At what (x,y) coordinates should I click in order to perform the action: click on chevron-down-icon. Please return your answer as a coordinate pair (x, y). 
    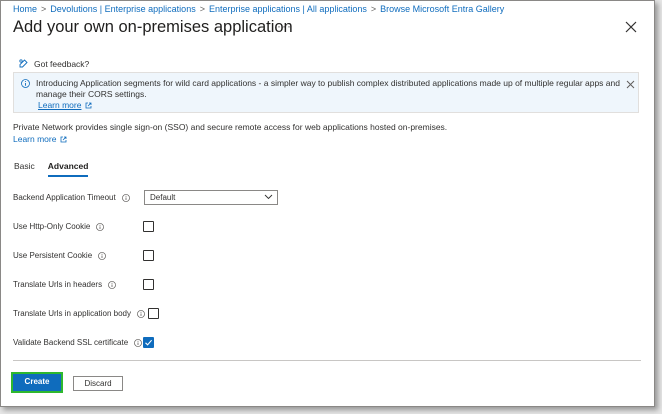
    Looking at the image, I should click on (268, 197).